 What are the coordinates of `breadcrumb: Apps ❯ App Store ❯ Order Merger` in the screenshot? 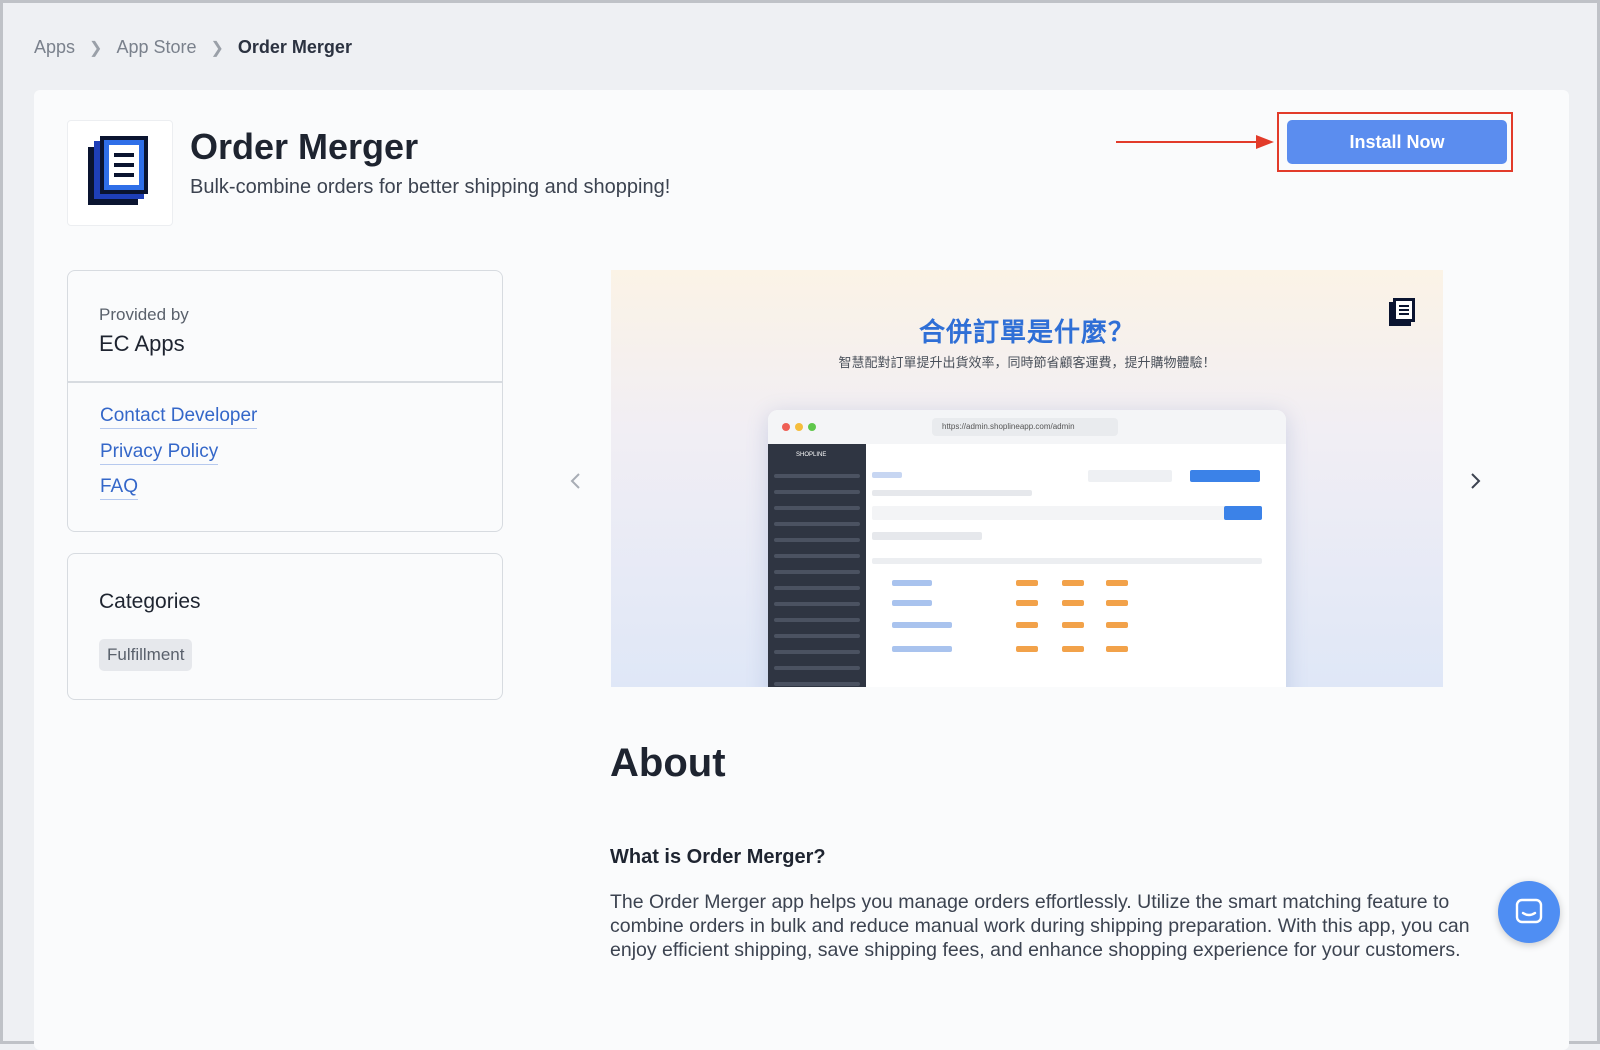 It's located at (193, 47).